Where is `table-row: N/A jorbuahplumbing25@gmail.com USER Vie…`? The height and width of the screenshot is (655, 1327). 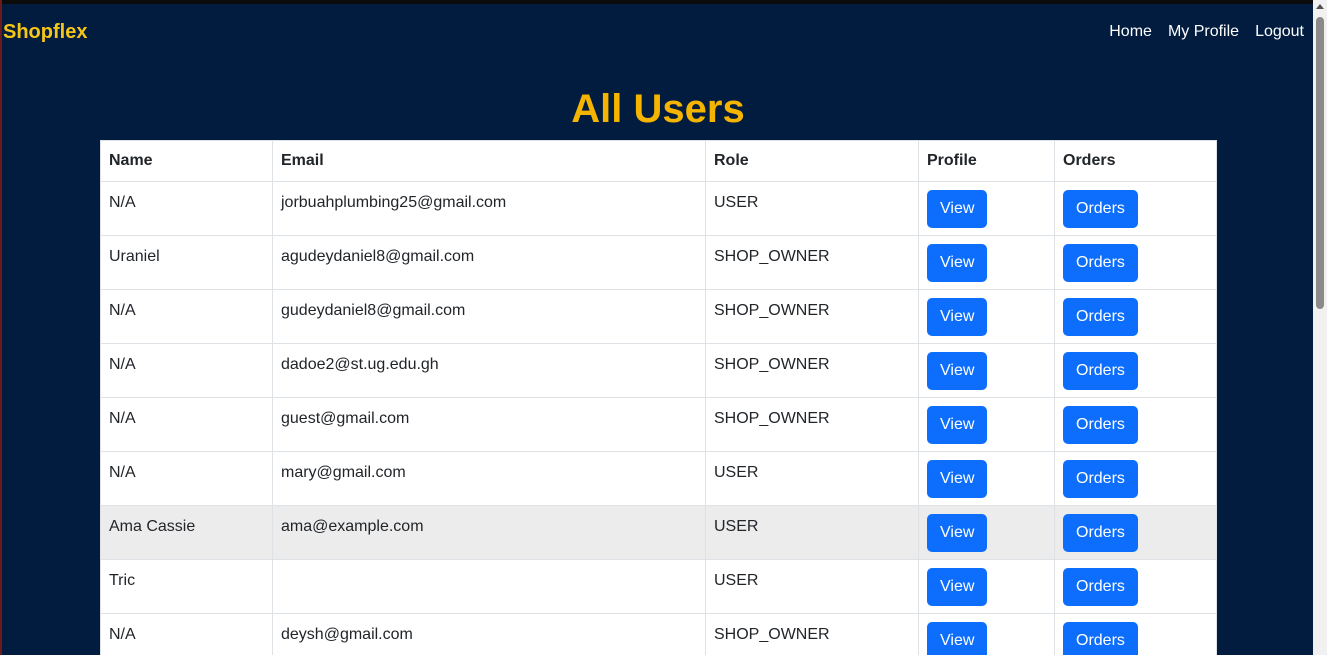
table-row: N/A jorbuahplumbing25@gmail.com USER Vie… is located at coordinates (658, 208).